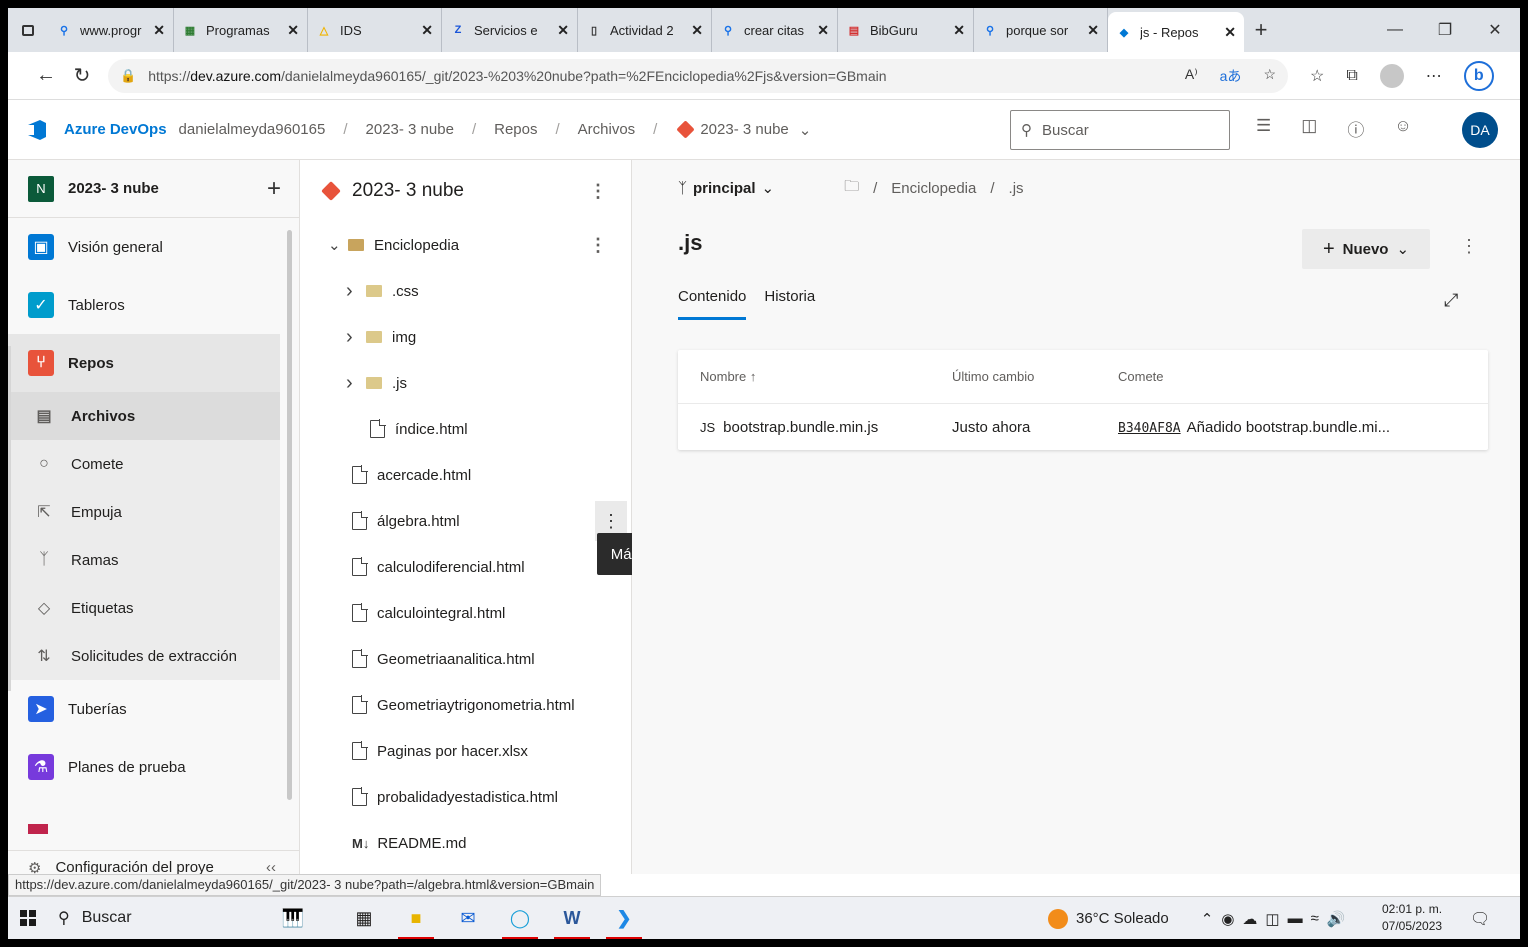  What do you see at coordinates (1041, 30) in the screenshot?
I see `browser-tab: ⚲ porque sor ✕` at bounding box center [1041, 30].